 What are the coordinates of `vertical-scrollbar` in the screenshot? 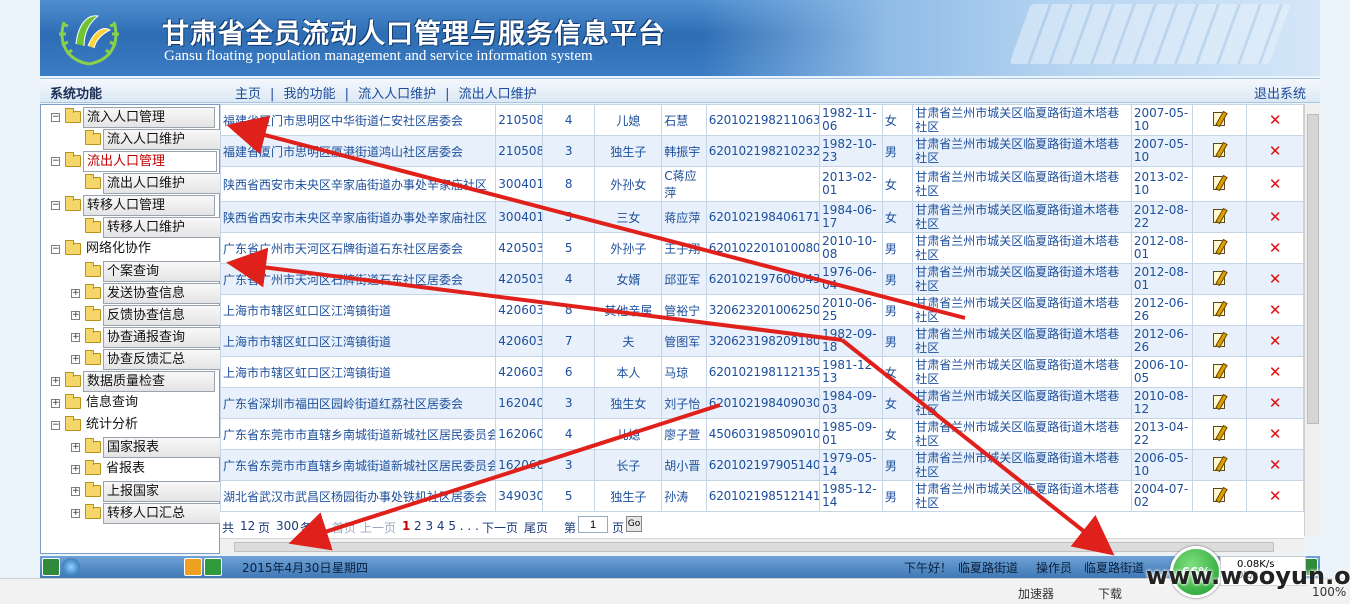 It's located at (1312, 320).